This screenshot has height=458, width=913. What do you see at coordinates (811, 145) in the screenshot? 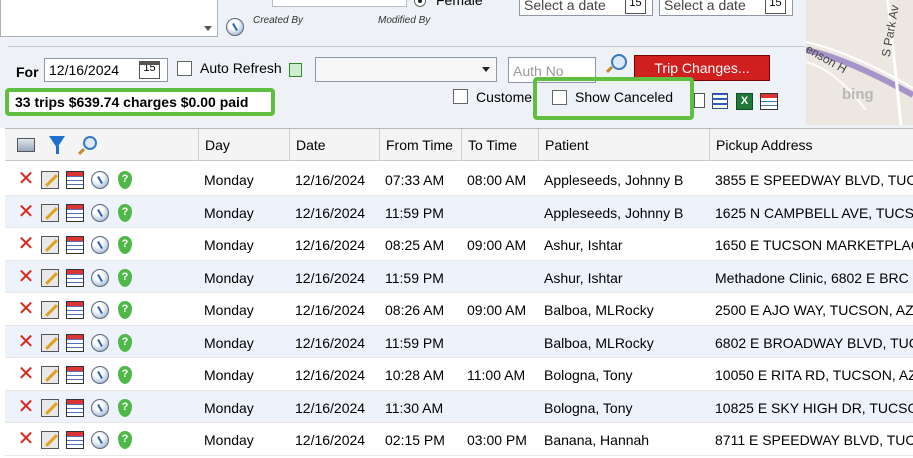
I see `column-header-pickup-address: Pickup Address` at bounding box center [811, 145].